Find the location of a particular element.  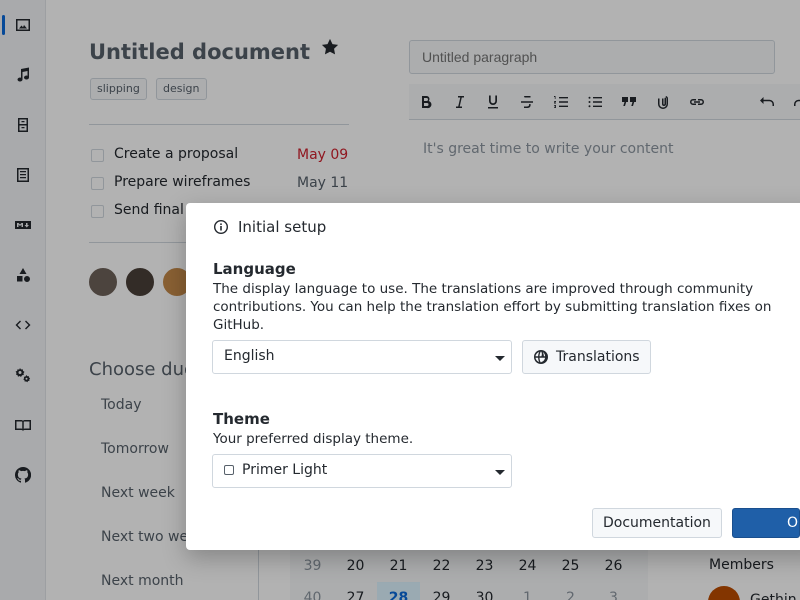

globe-icon is located at coordinates (541, 357).